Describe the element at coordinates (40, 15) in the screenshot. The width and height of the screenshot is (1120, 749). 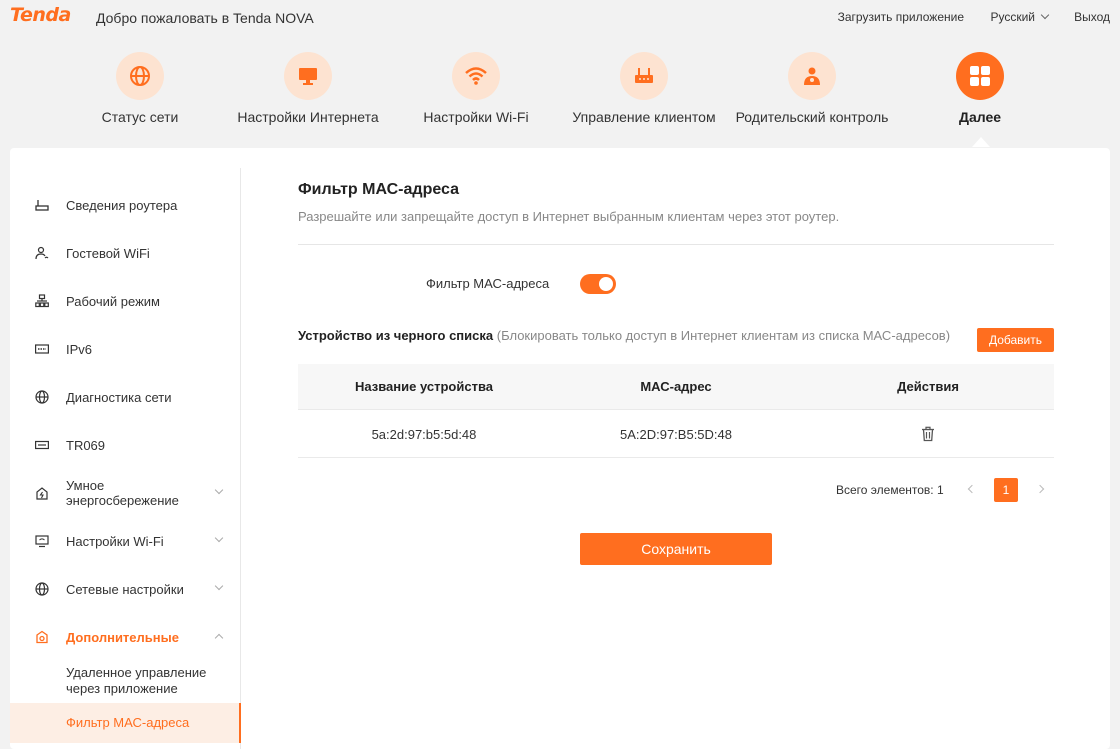
I see `tenda-logo: Tenda` at that location.